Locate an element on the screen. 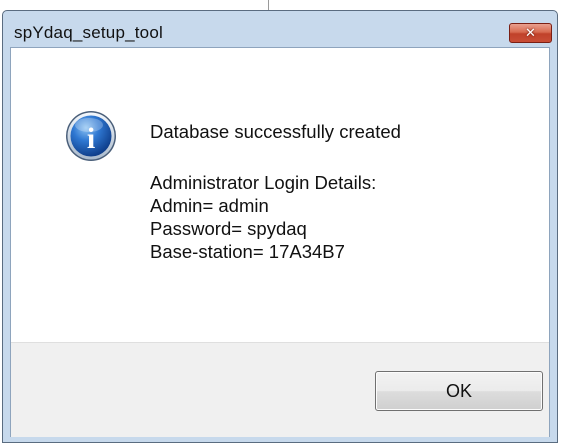 Image resolution: width=563 pixels, height=446 pixels. message-line-status: Database successfully created is located at coordinates (275, 131).